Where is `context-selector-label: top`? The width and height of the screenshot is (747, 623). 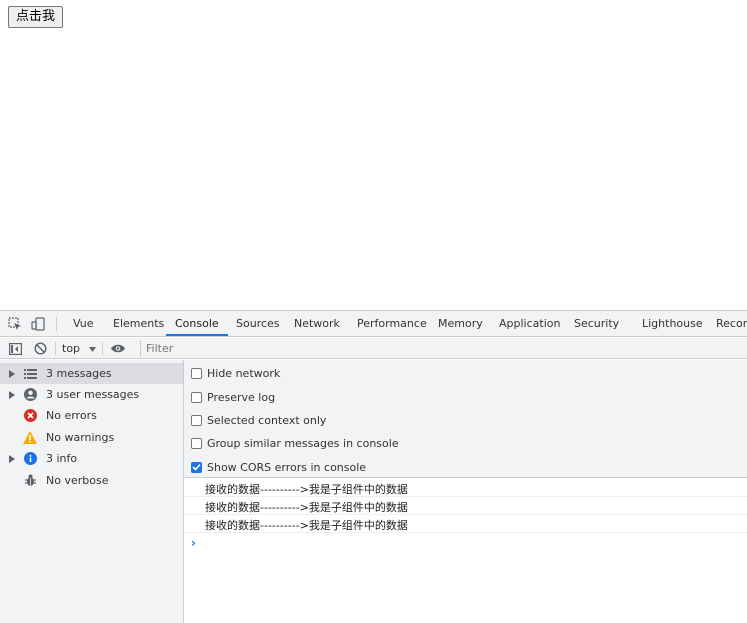
context-selector-label: top is located at coordinates (71, 348).